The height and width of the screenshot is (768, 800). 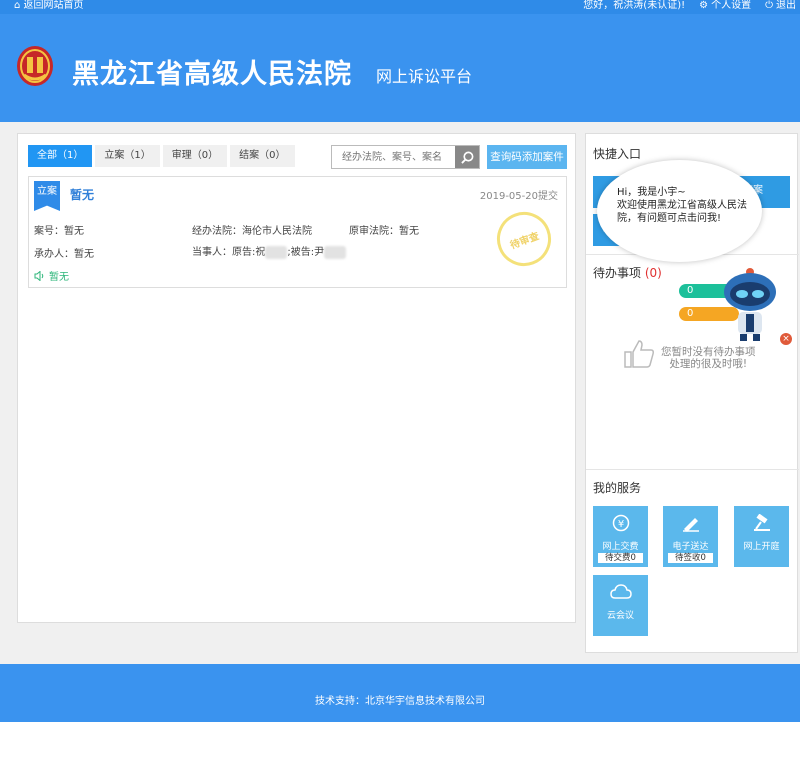 What do you see at coordinates (690, 558) in the screenshot?
I see `service-sub: 待签收0` at bounding box center [690, 558].